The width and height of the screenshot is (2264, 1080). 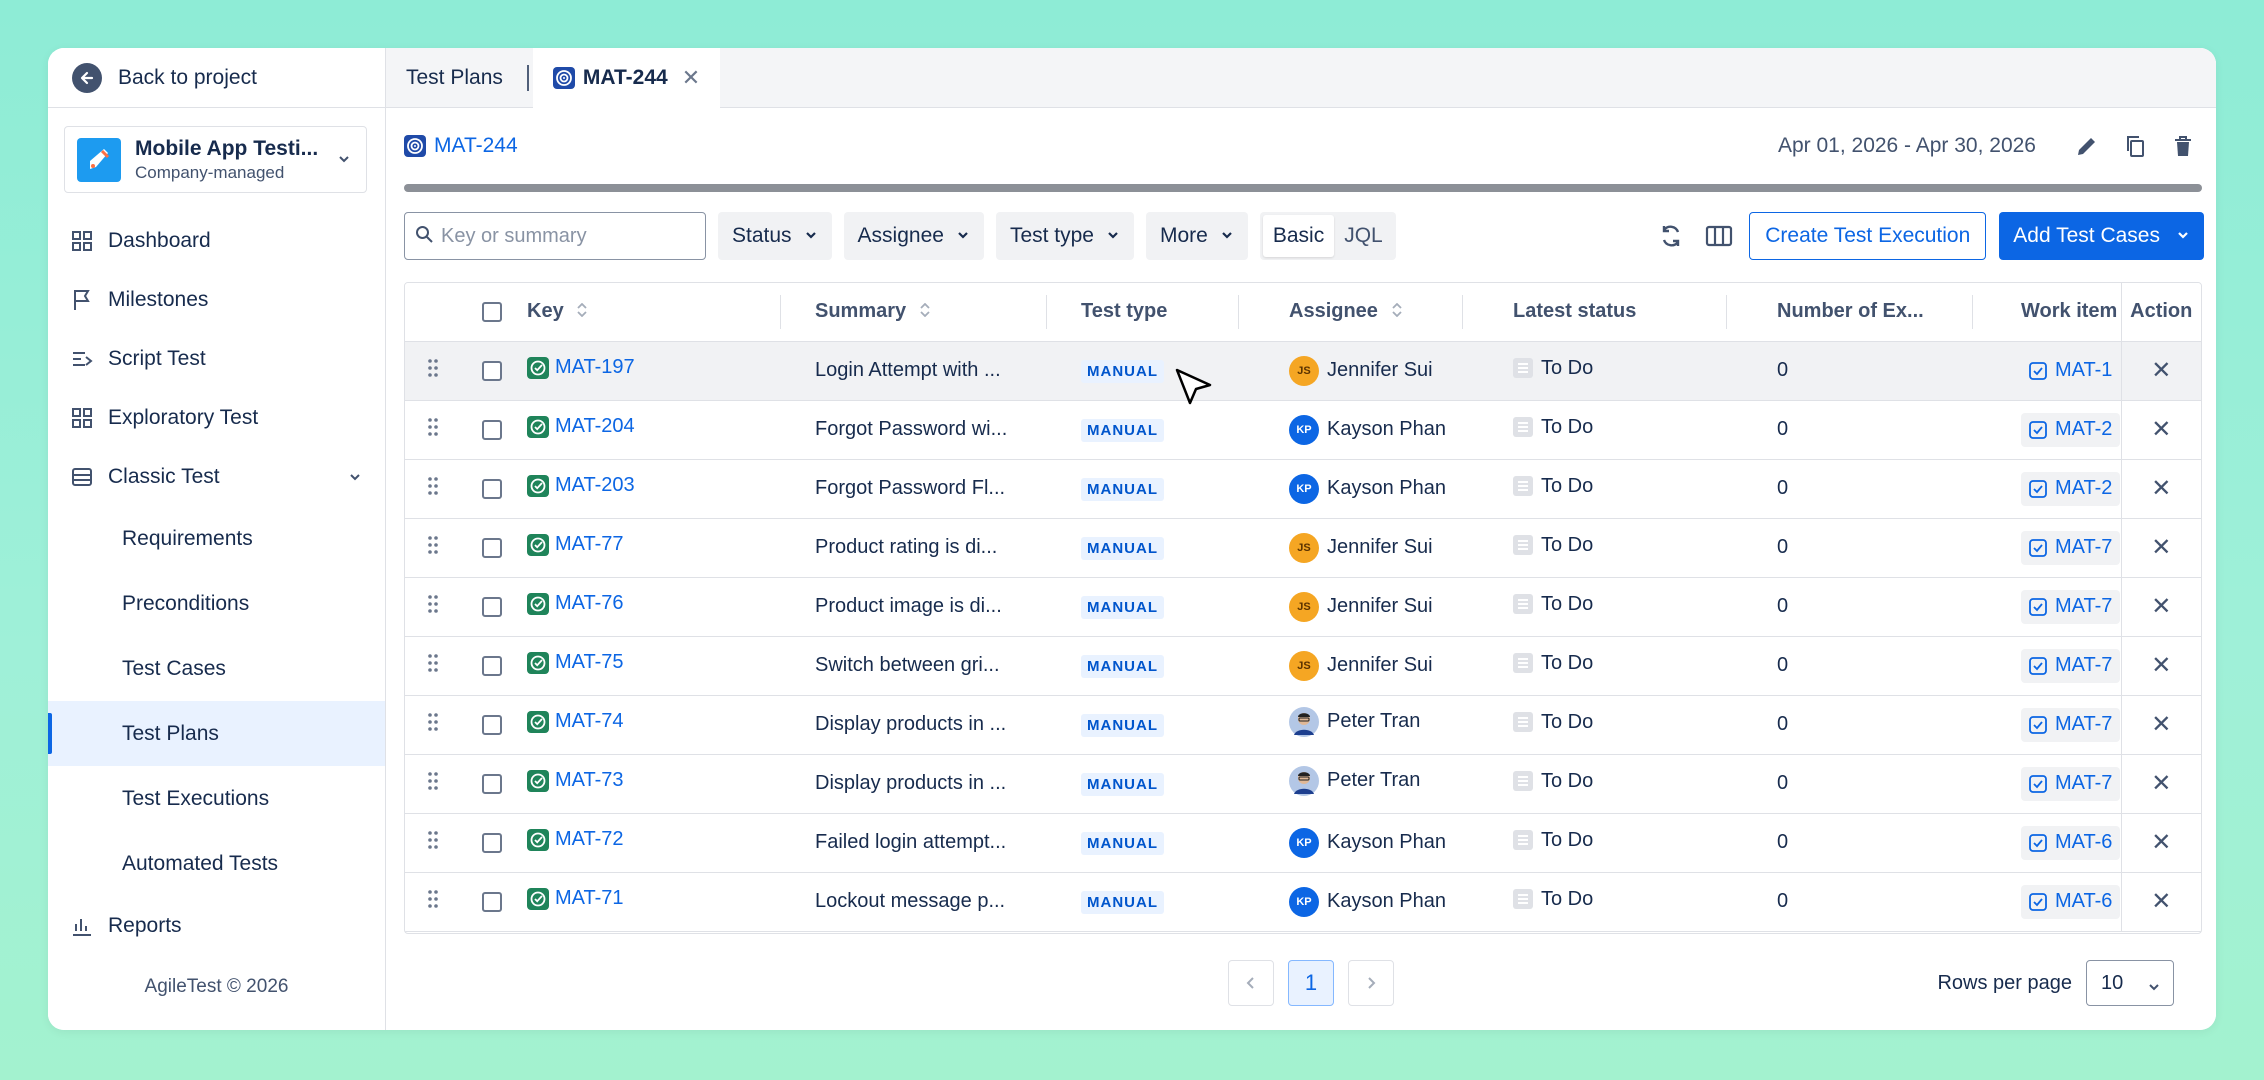 I want to click on test-case-key-link: MAT-73, so click(x=575, y=780).